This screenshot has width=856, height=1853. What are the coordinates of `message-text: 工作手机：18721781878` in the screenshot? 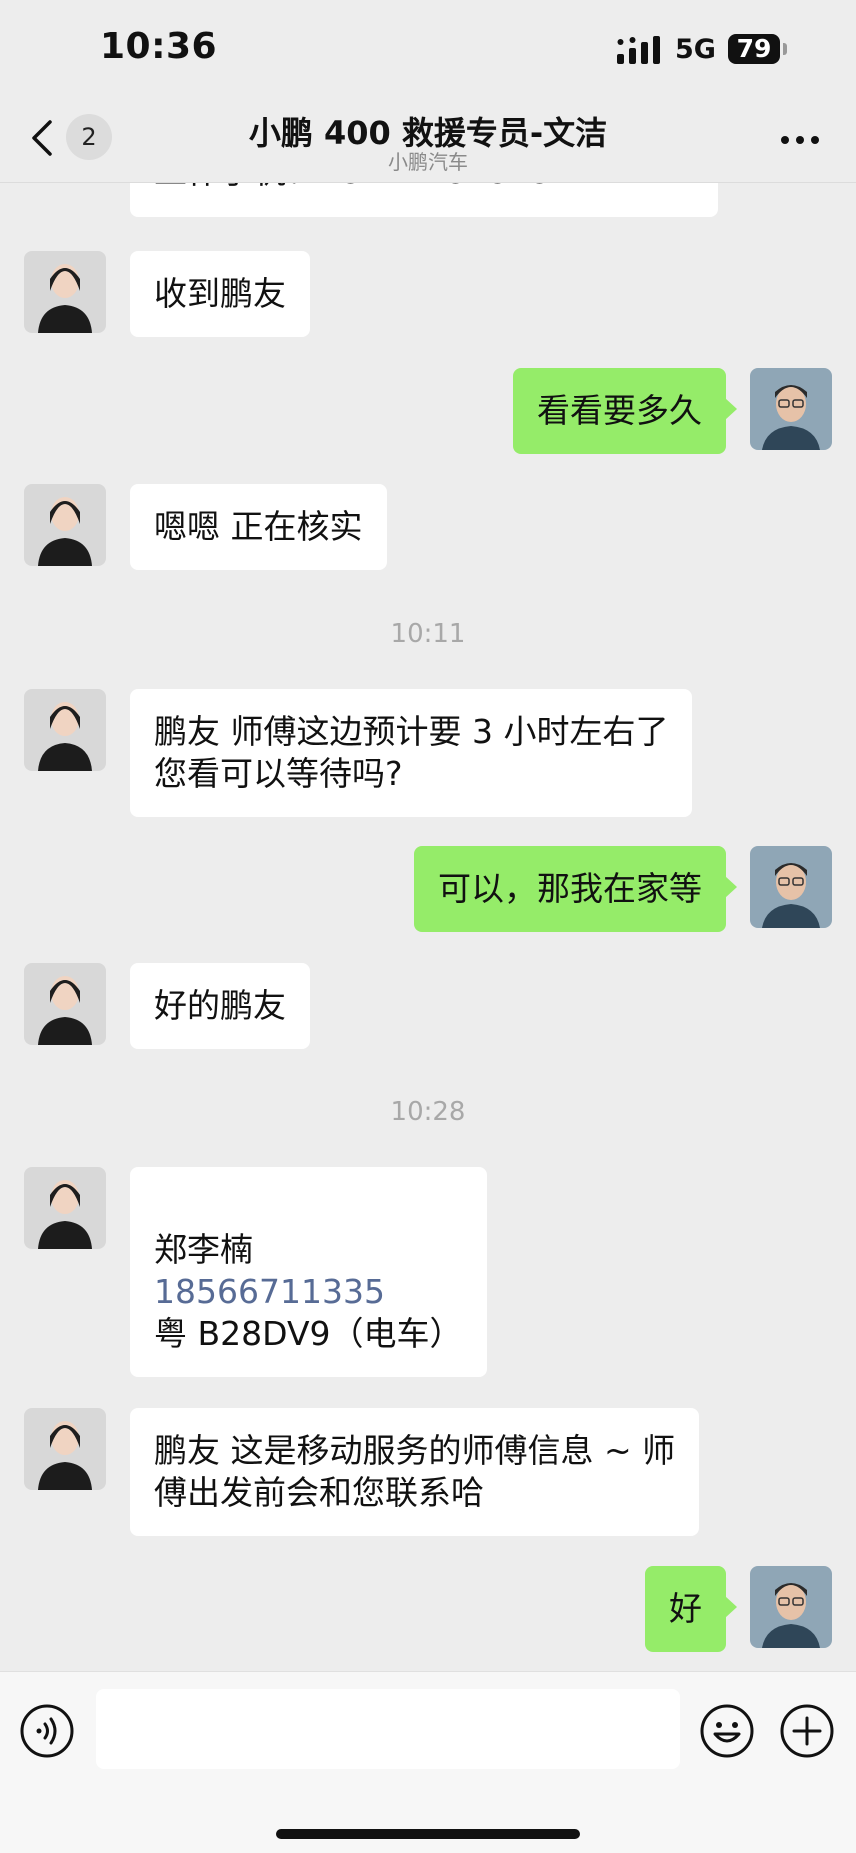 It's located at (352, 188).